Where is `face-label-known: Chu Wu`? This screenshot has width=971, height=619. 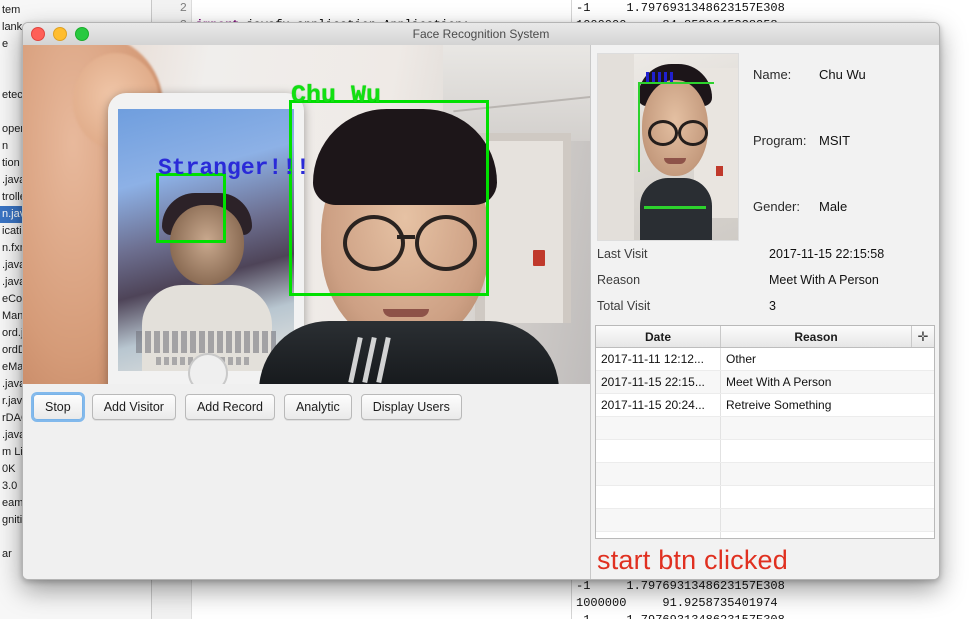
face-label-known: Chu Wu is located at coordinates (336, 95).